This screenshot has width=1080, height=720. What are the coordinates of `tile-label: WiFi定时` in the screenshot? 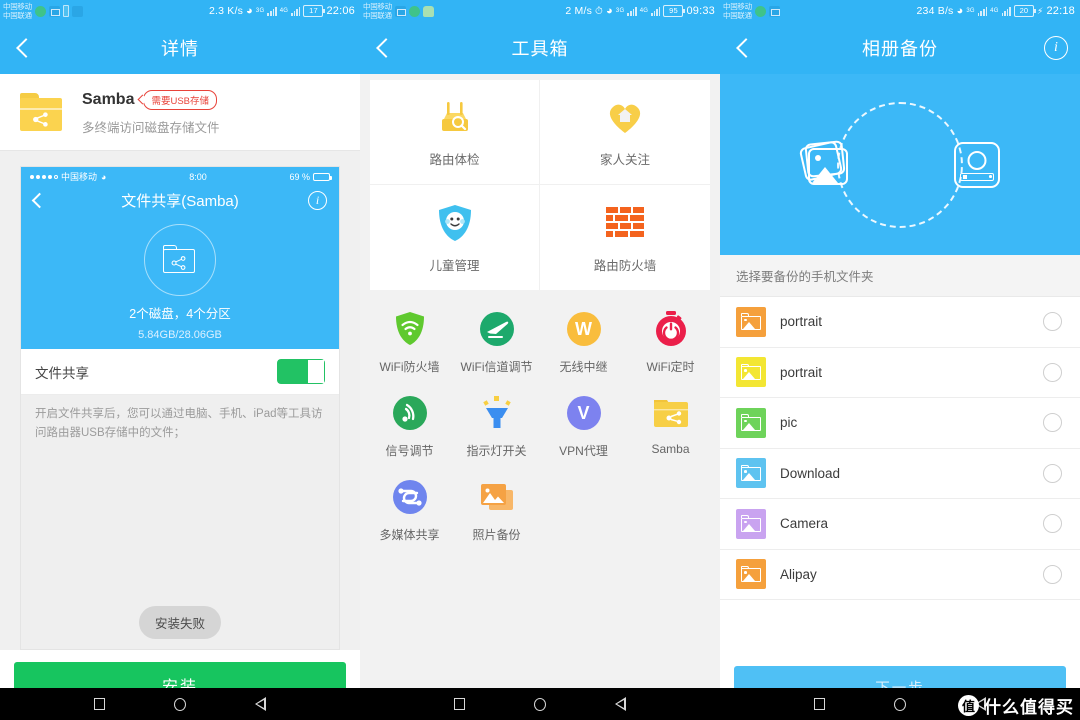 It's located at (670, 367).